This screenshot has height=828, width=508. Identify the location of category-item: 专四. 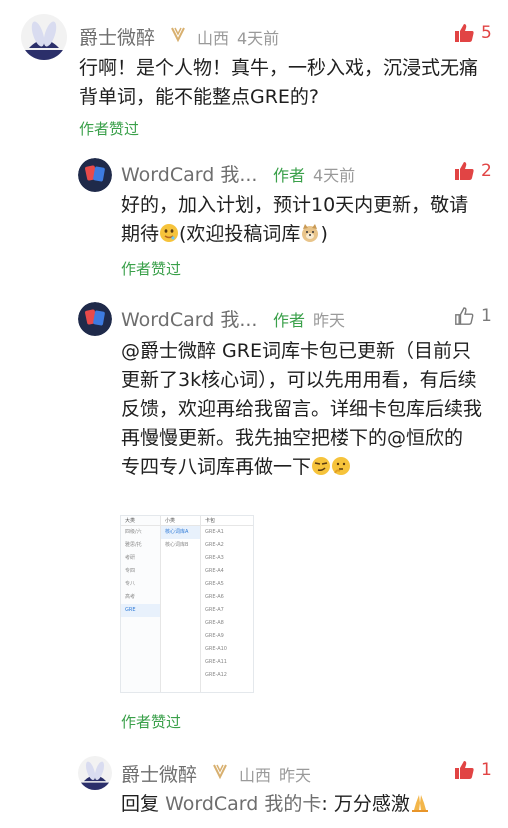
(130, 571).